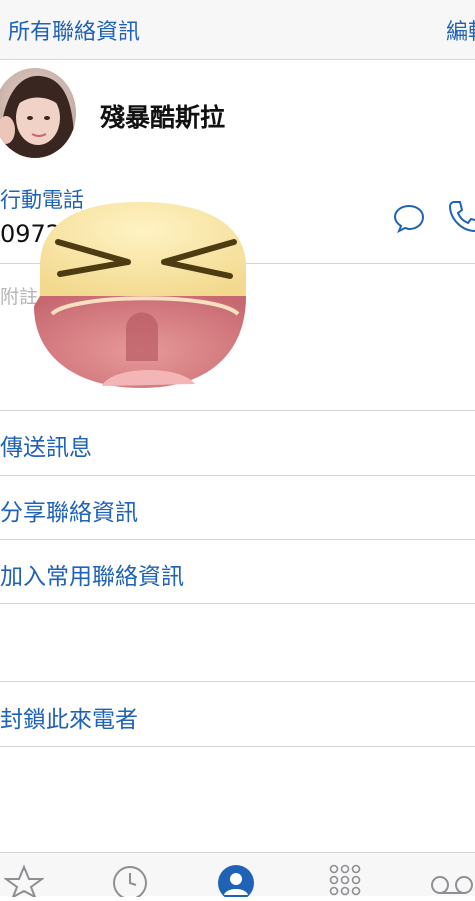 The image size is (475, 901). What do you see at coordinates (46, 445) in the screenshot?
I see `send-message-button: 傳送訊息` at bounding box center [46, 445].